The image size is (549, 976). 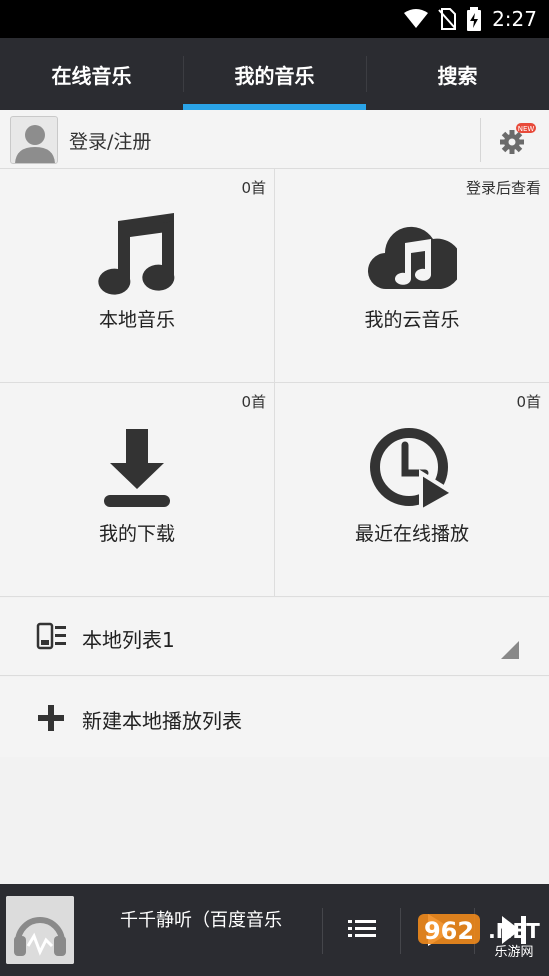 What do you see at coordinates (51, 718) in the screenshot?
I see `plus-icon` at bounding box center [51, 718].